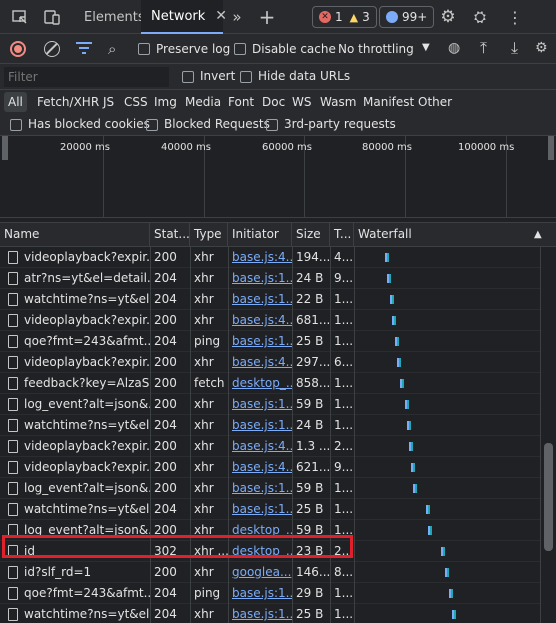 The height and width of the screenshot is (623, 556). I want to click on network-settings-icon: ⚙, so click(541, 48).